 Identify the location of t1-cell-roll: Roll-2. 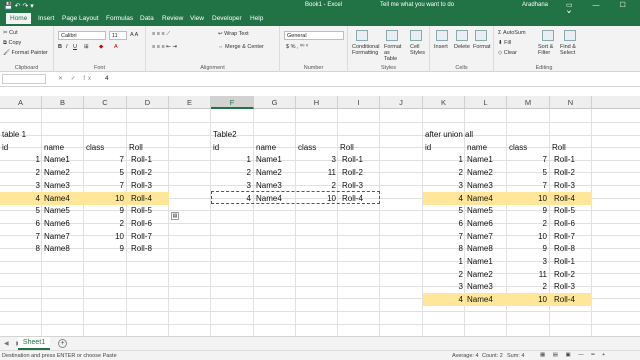
(151, 172).